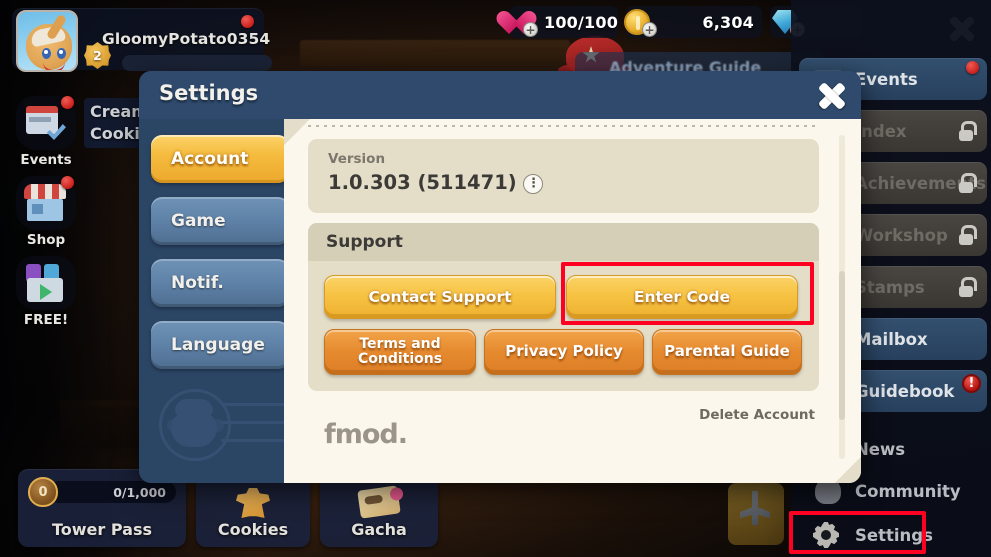 This screenshot has height=557, width=991. Describe the element at coordinates (422, 182) in the screenshot. I see `version-number: 1.0.303 (511471)` at that location.